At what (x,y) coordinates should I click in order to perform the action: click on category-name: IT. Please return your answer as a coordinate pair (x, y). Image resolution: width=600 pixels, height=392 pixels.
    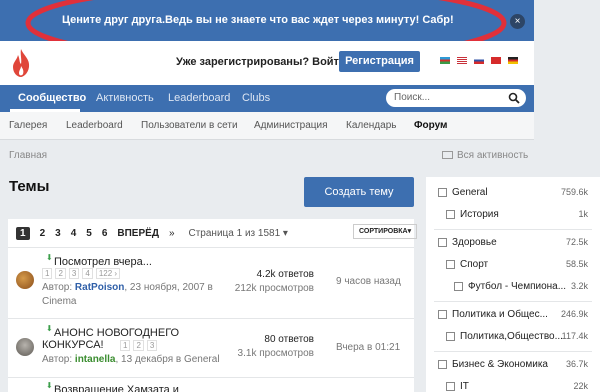
    Looking at the image, I should click on (464, 386).